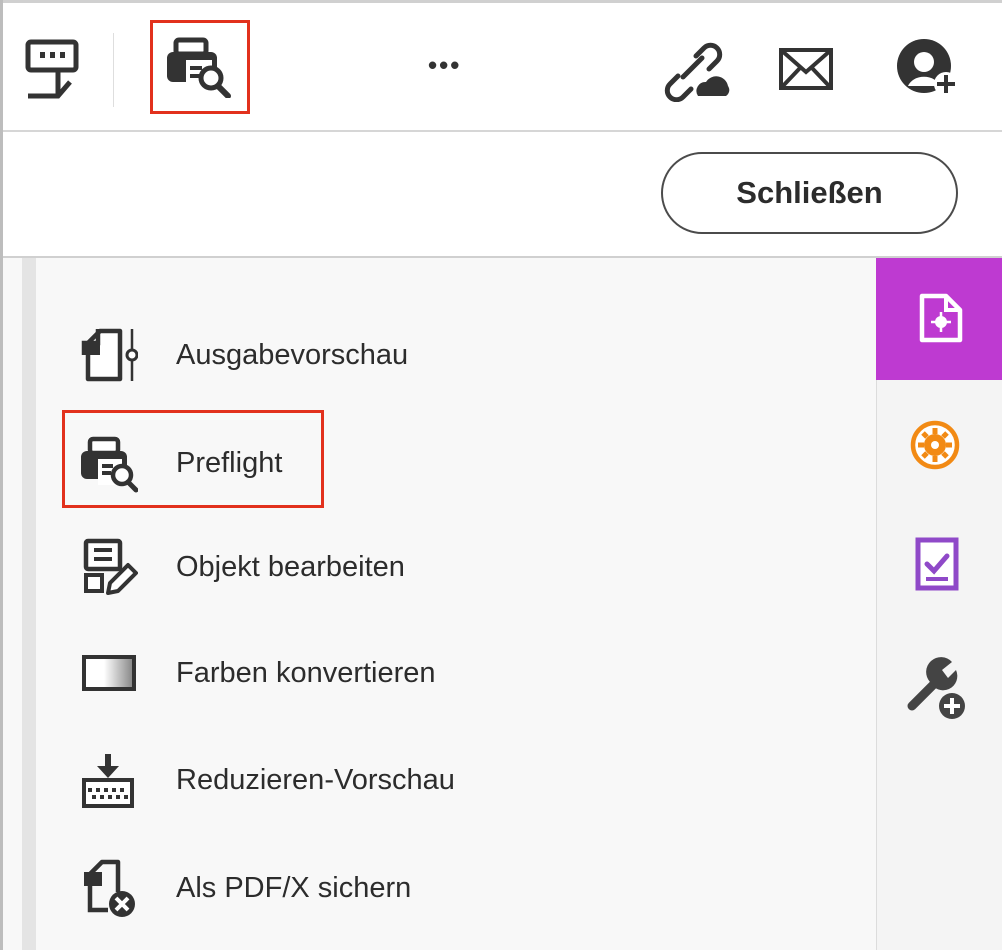  I want to click on form-tools-icon, so click(50, 72).